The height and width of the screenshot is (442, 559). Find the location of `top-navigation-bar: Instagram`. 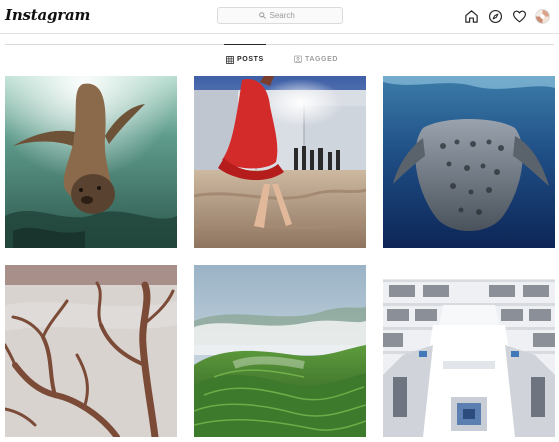

top-navigation-bar: Instagram is located at coordinates (279, 17).